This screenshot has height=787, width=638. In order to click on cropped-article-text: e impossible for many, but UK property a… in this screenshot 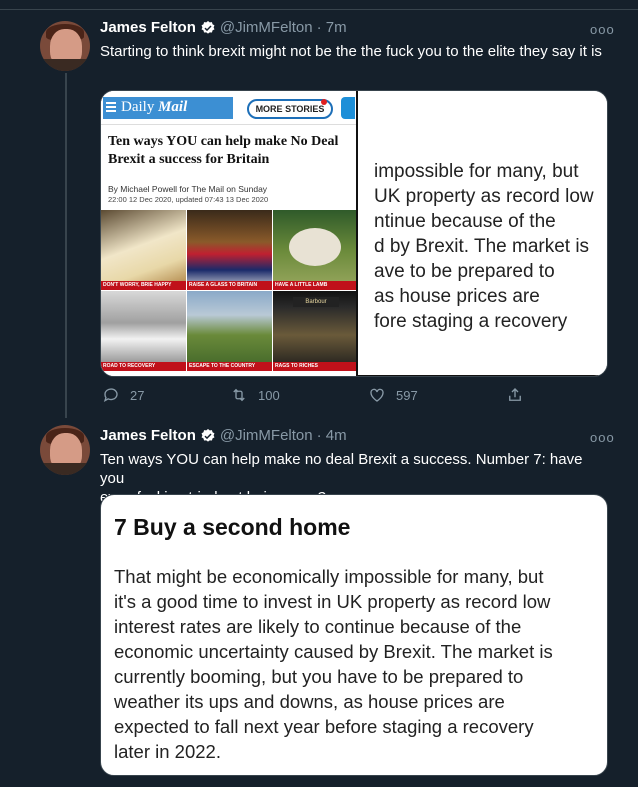, I will do `click(481, 233)`.